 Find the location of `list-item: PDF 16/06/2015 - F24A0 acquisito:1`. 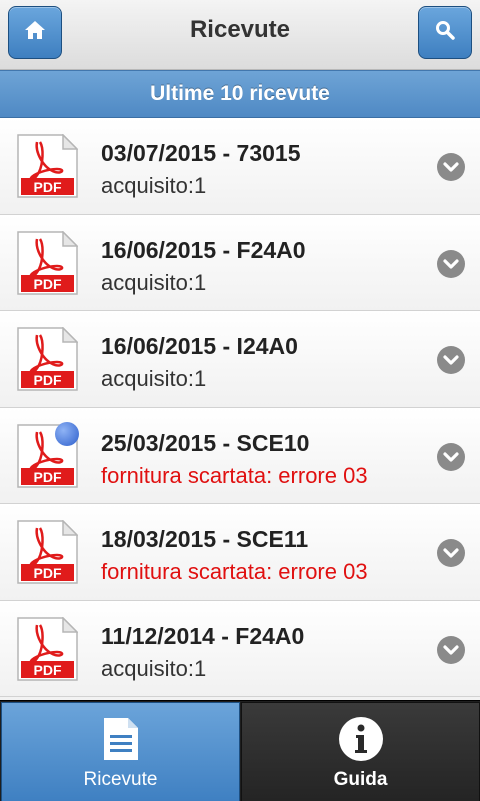

list-item: PDF 16/06/2015 - F24A0 acquisito:1 is located at coordinates (240, 262).